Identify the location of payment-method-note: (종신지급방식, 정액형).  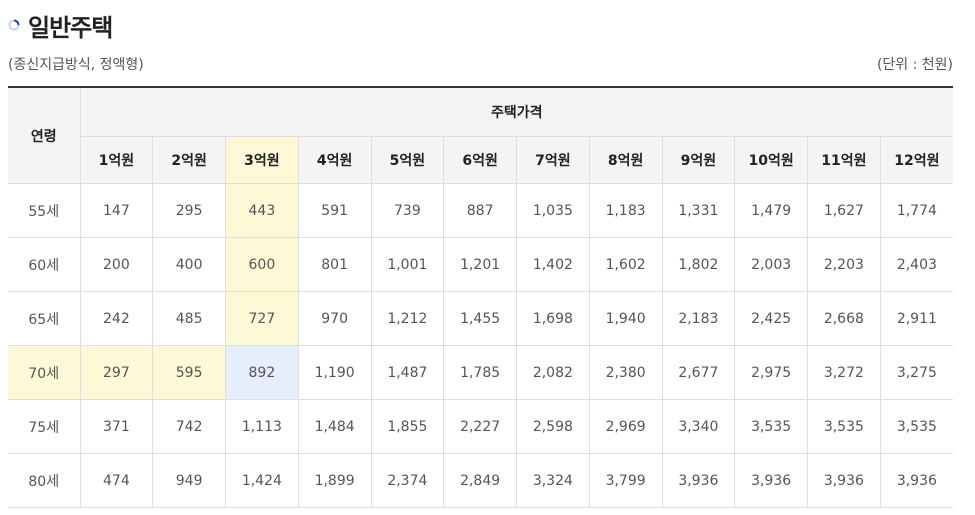
(76, 65).